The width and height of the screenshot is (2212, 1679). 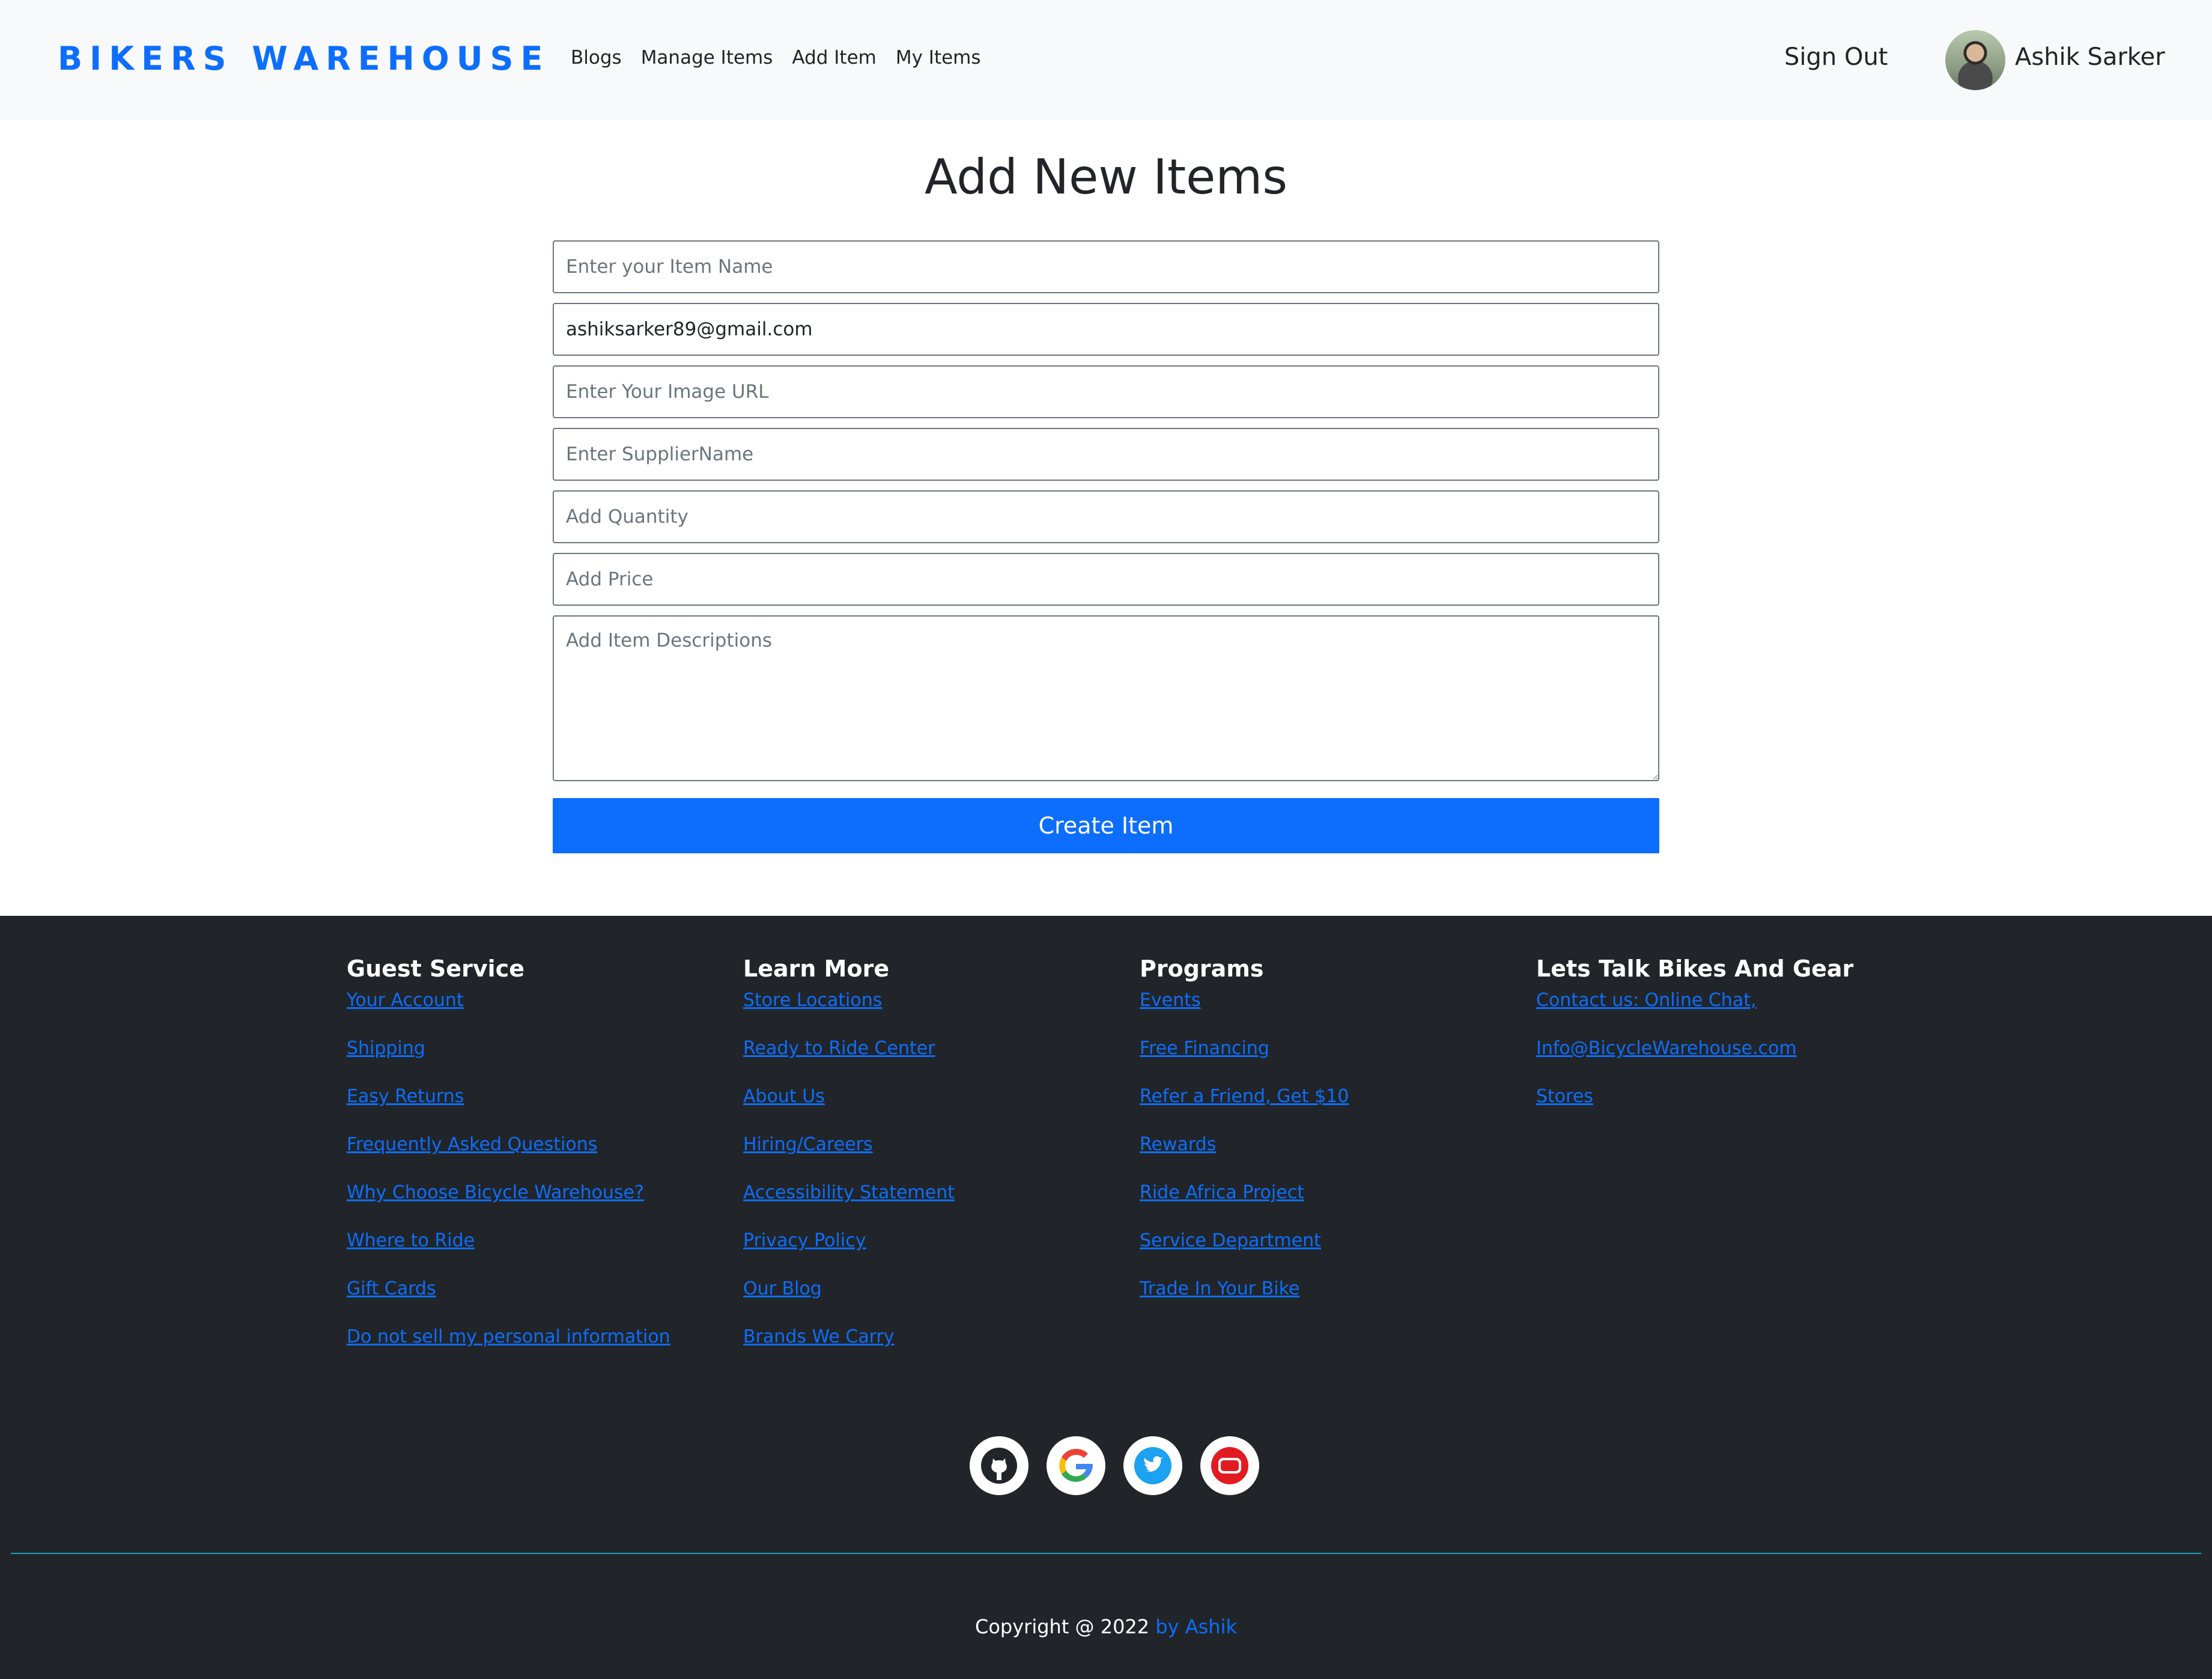 I want to click on footer-link: Free Financing, so click(x=1338, y=1059).